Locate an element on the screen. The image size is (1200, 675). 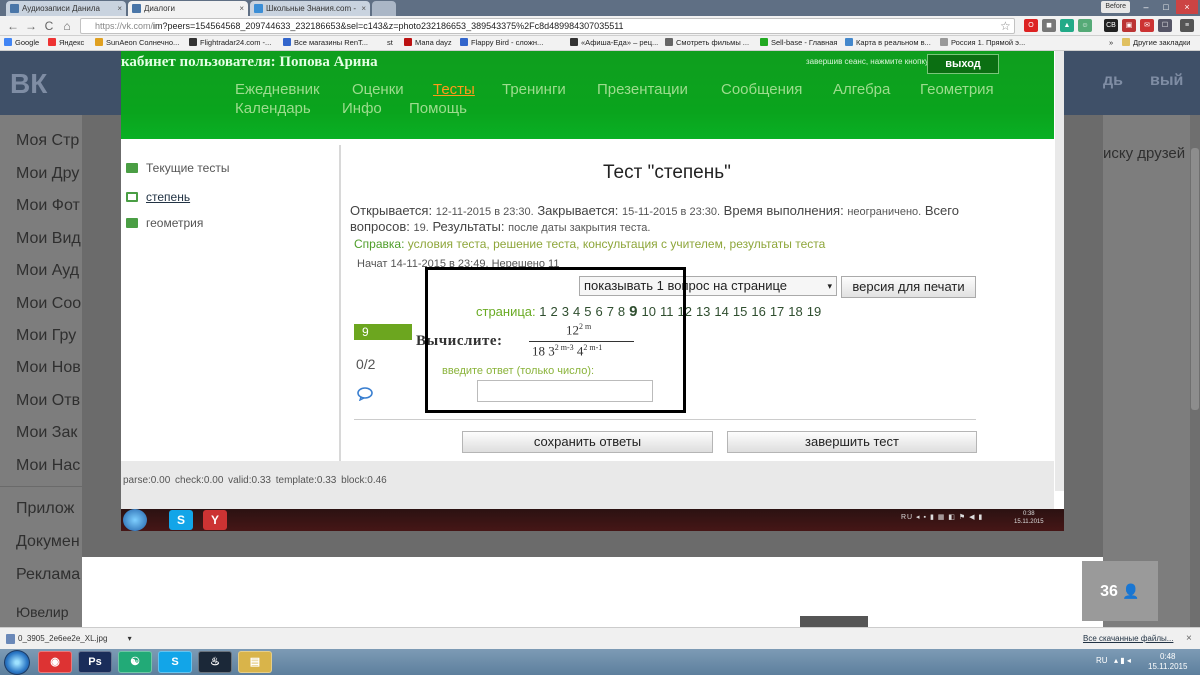
extension-cb-icon: CB is located at coordinates (1111, 25).